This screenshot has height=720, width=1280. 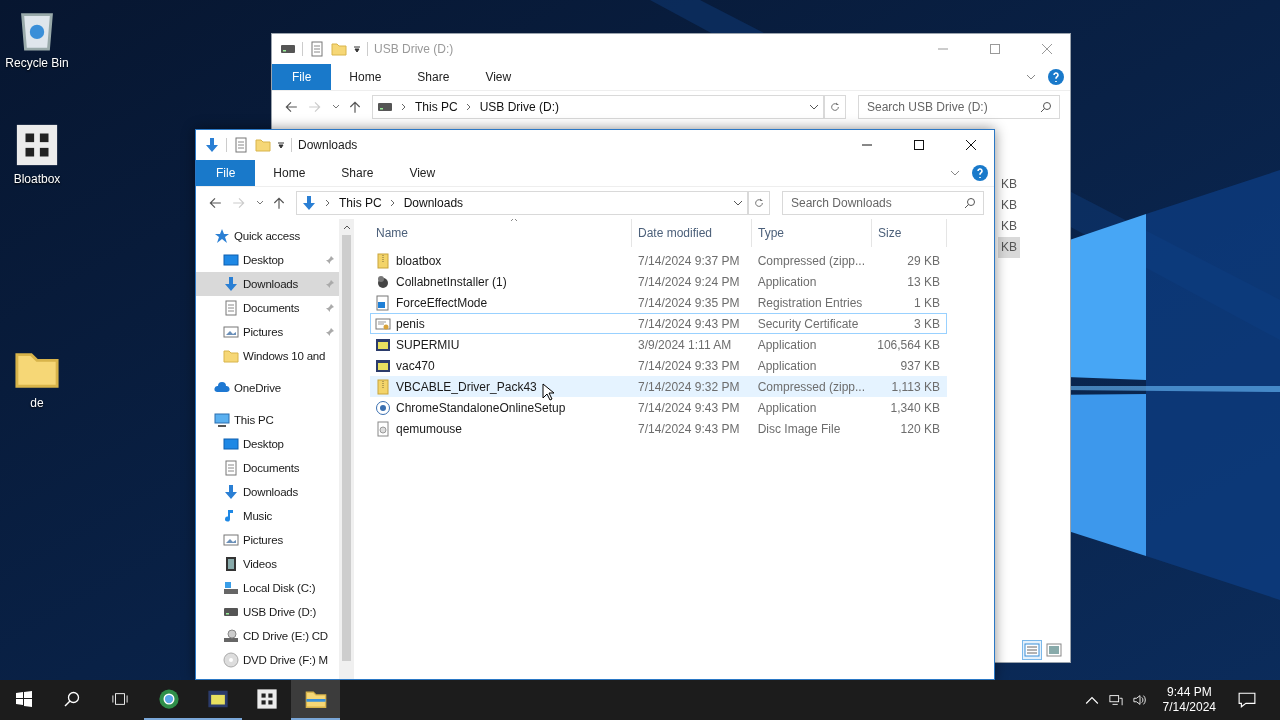 I want to click on file-row: bloatbox 7/14/2024 9:37 PM Compressed (zipp... 29 KB, so click(x=658, y=260).